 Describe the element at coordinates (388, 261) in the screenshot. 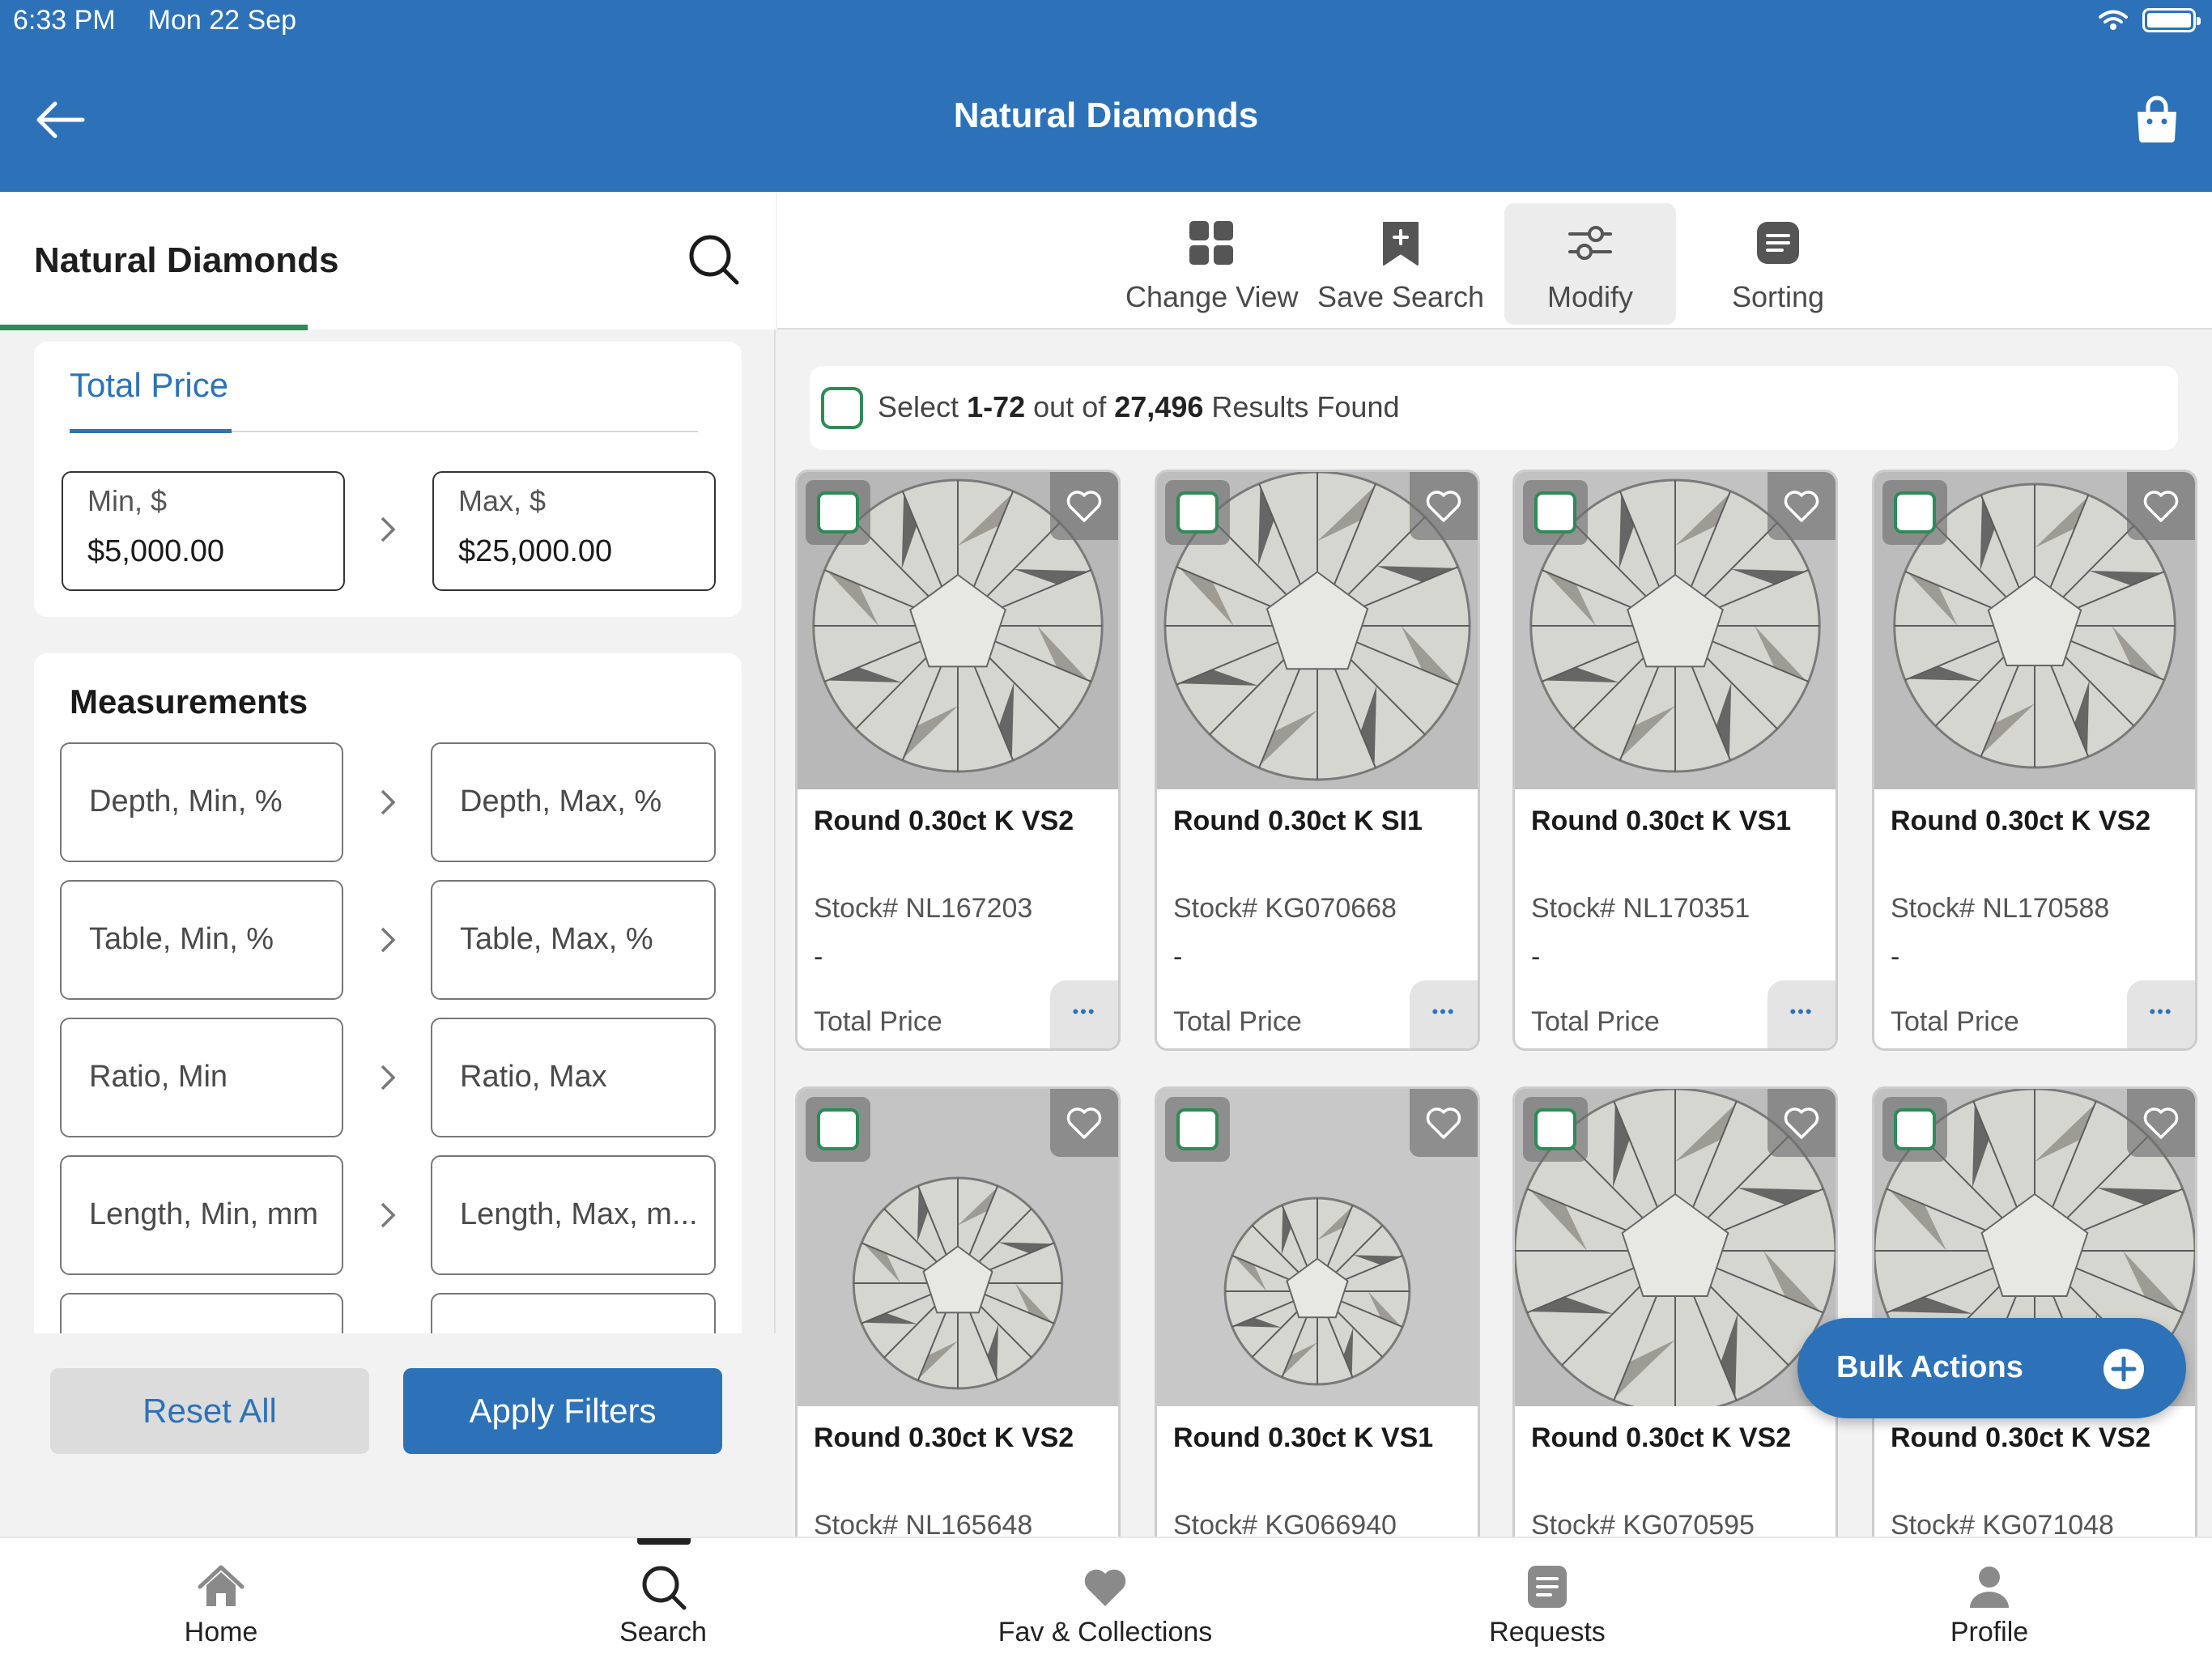

I see `filter-panel-header: Natural Diamonds` at that location.